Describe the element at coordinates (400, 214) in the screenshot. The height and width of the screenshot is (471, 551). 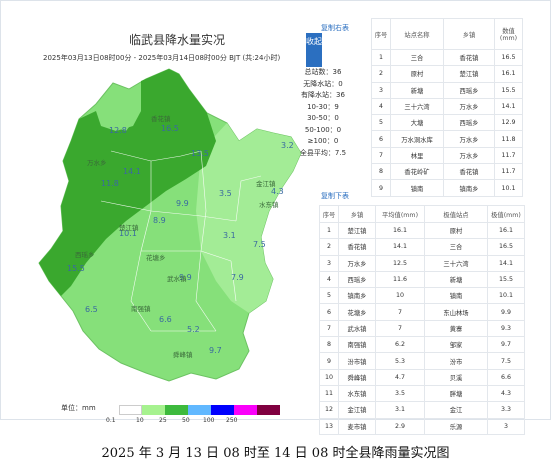
I see `col-header: 平均值(mm)` at that location.